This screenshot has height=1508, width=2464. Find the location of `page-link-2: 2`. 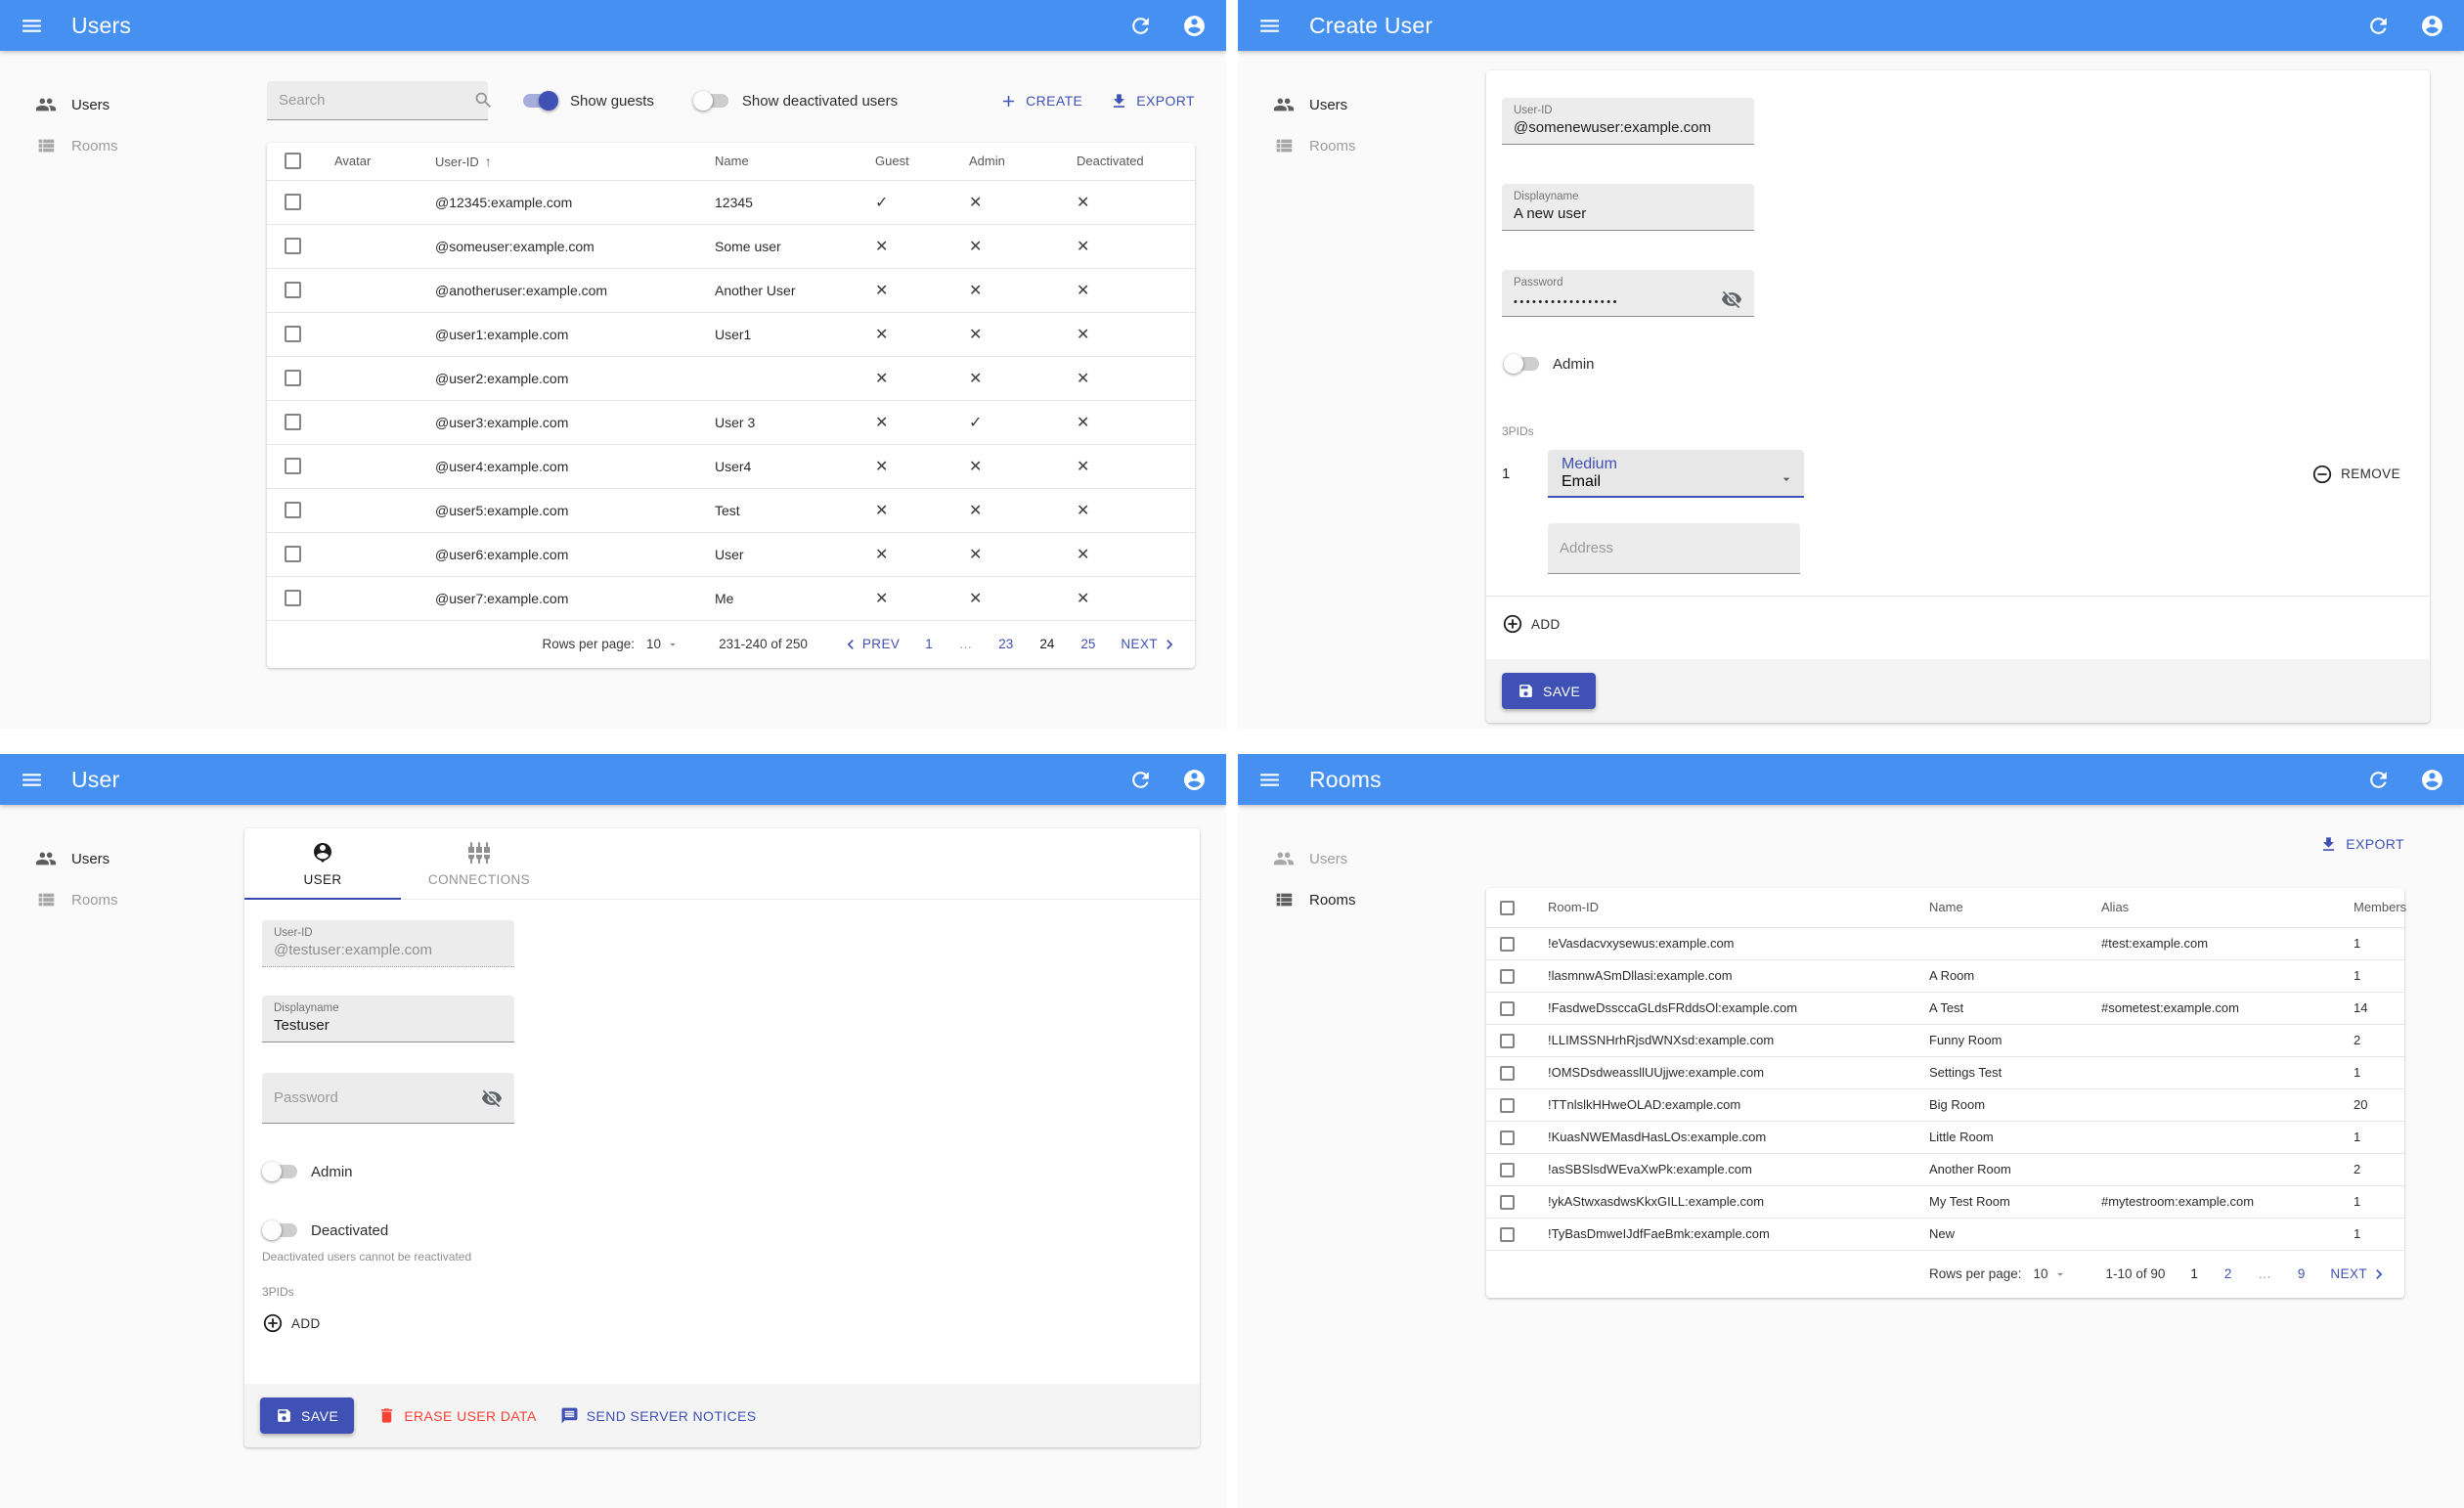

page-link-2: 2 is located at coordinates (2228, 1273).